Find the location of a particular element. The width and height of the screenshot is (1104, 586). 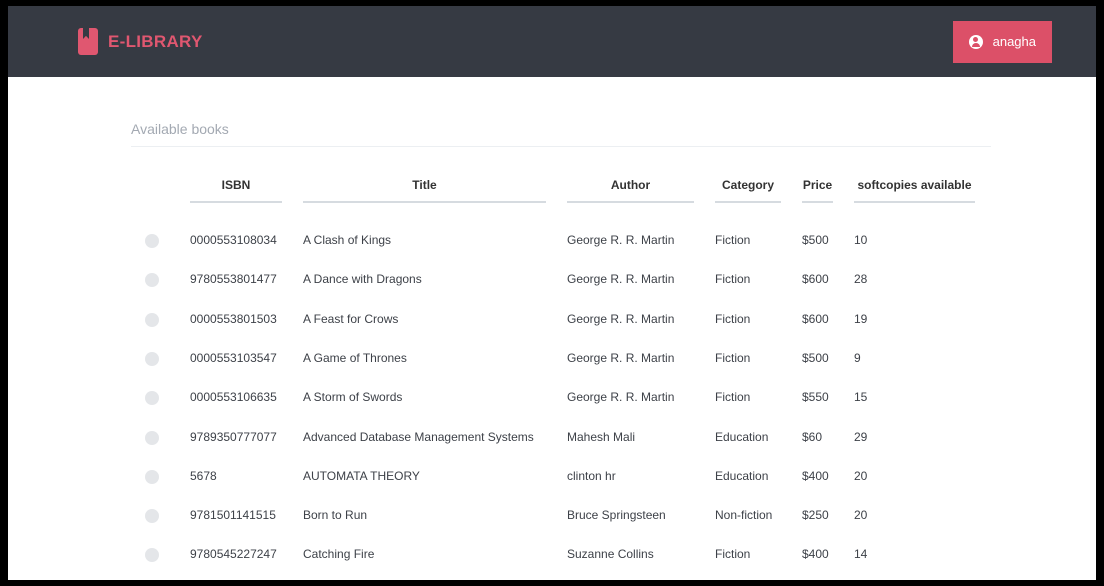

cell-softcopies: 29 is located at coordinates (861, 437).